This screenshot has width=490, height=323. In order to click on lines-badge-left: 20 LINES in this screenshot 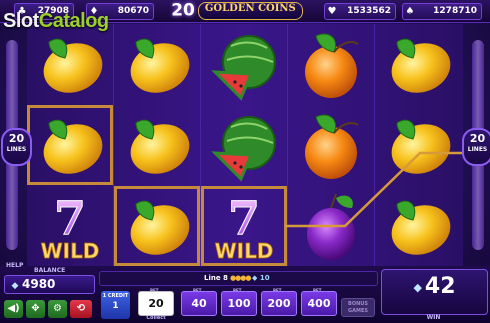, I will do `click(16, 147)`.